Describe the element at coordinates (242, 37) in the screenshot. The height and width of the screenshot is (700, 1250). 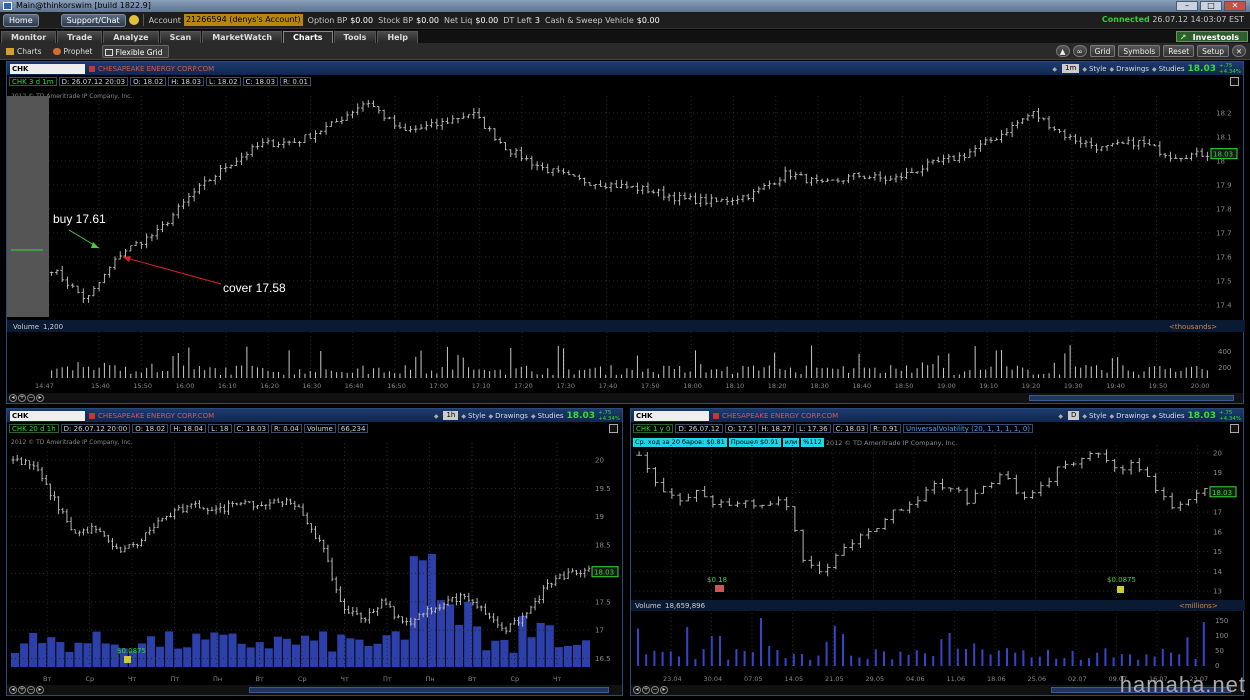
I see `tab-marketwatch: MarketWatch` at that location.